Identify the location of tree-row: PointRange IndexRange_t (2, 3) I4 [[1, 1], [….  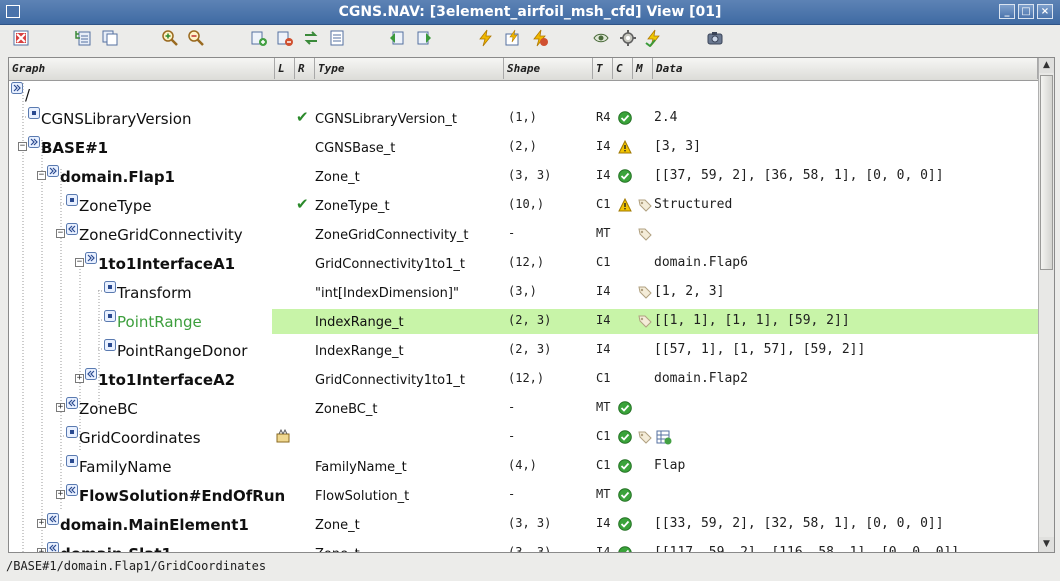
(523, 321).